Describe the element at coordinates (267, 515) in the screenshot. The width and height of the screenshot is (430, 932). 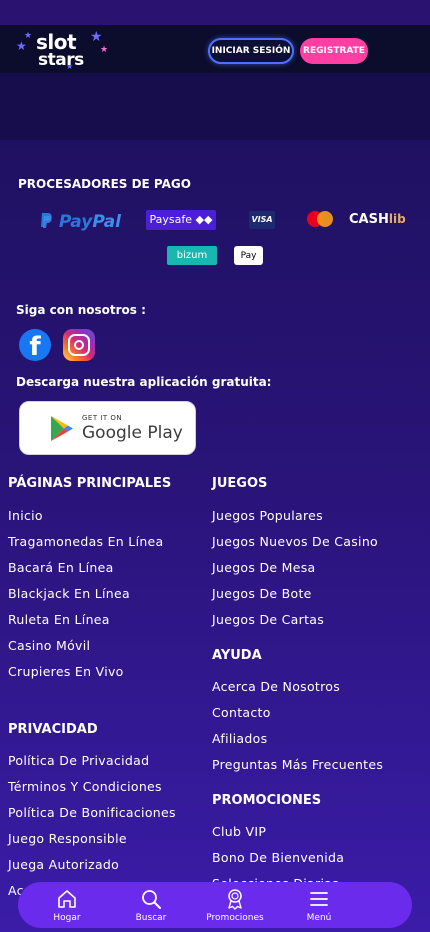
I see `footer-link-populares: Juegos Populares` at that location.